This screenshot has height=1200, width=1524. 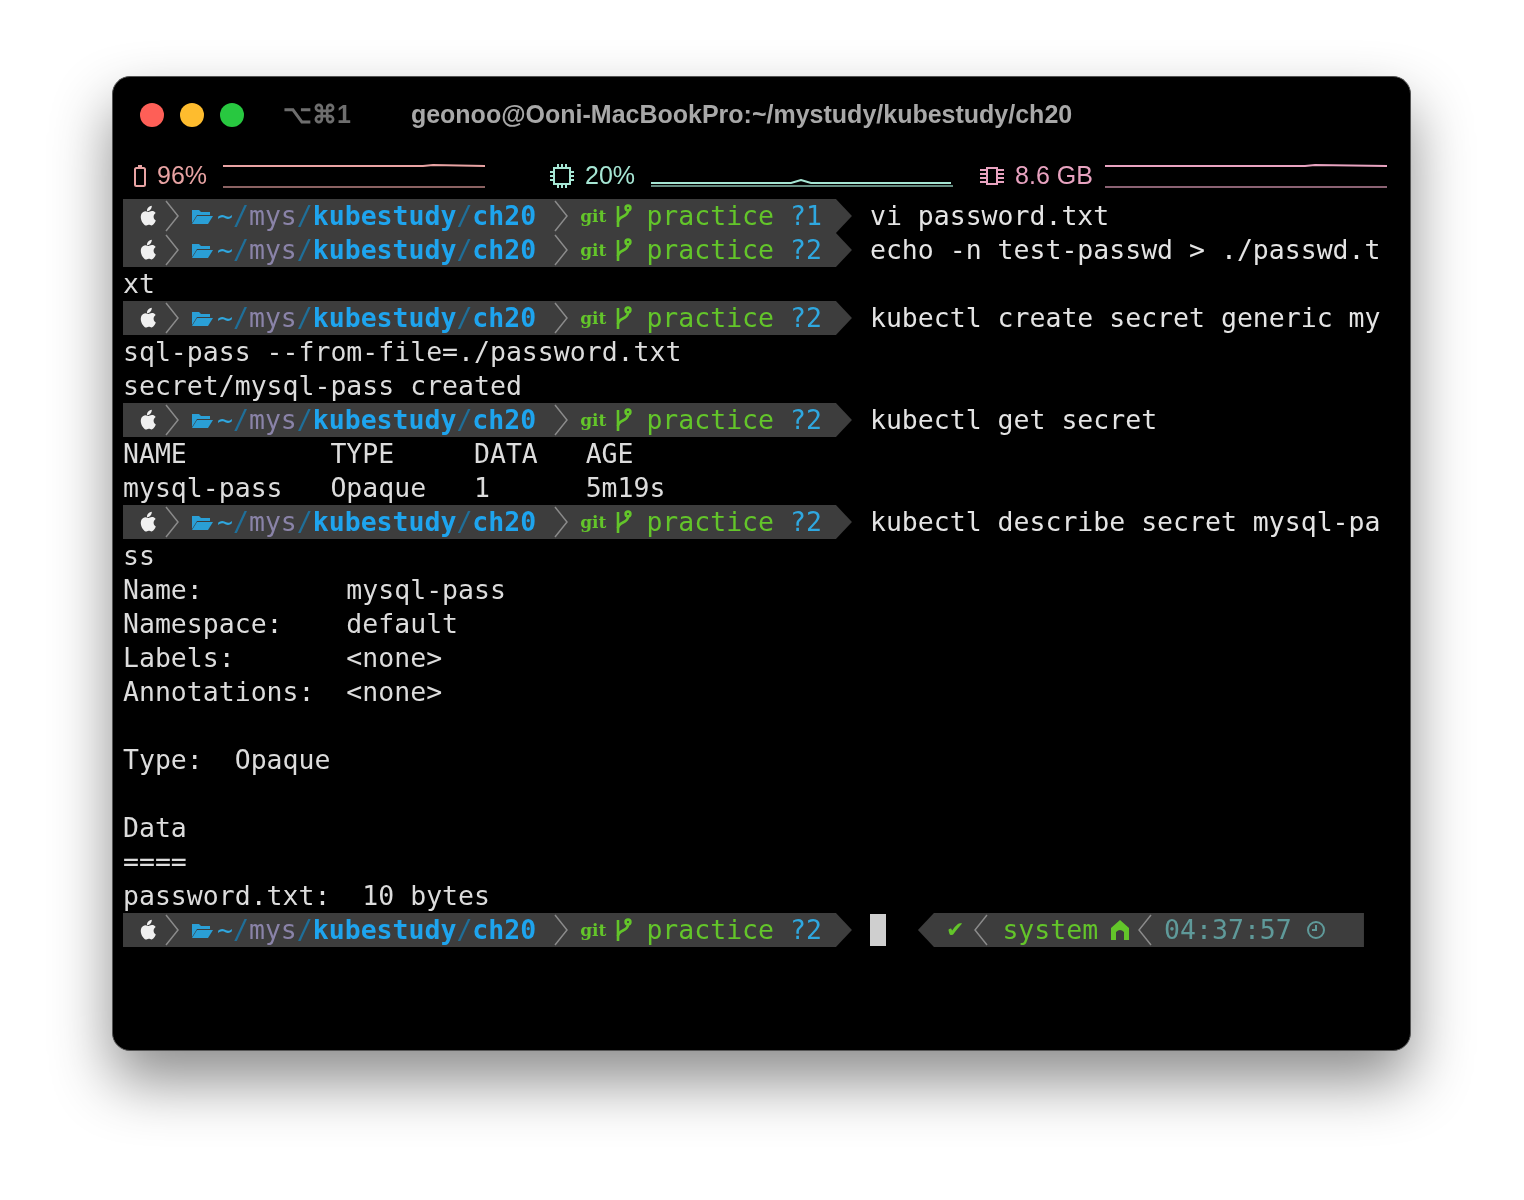 What do you see at coordinates (155, 828) in the screenshot?
I see `output-line: Data` at bounding box center [155, 828].